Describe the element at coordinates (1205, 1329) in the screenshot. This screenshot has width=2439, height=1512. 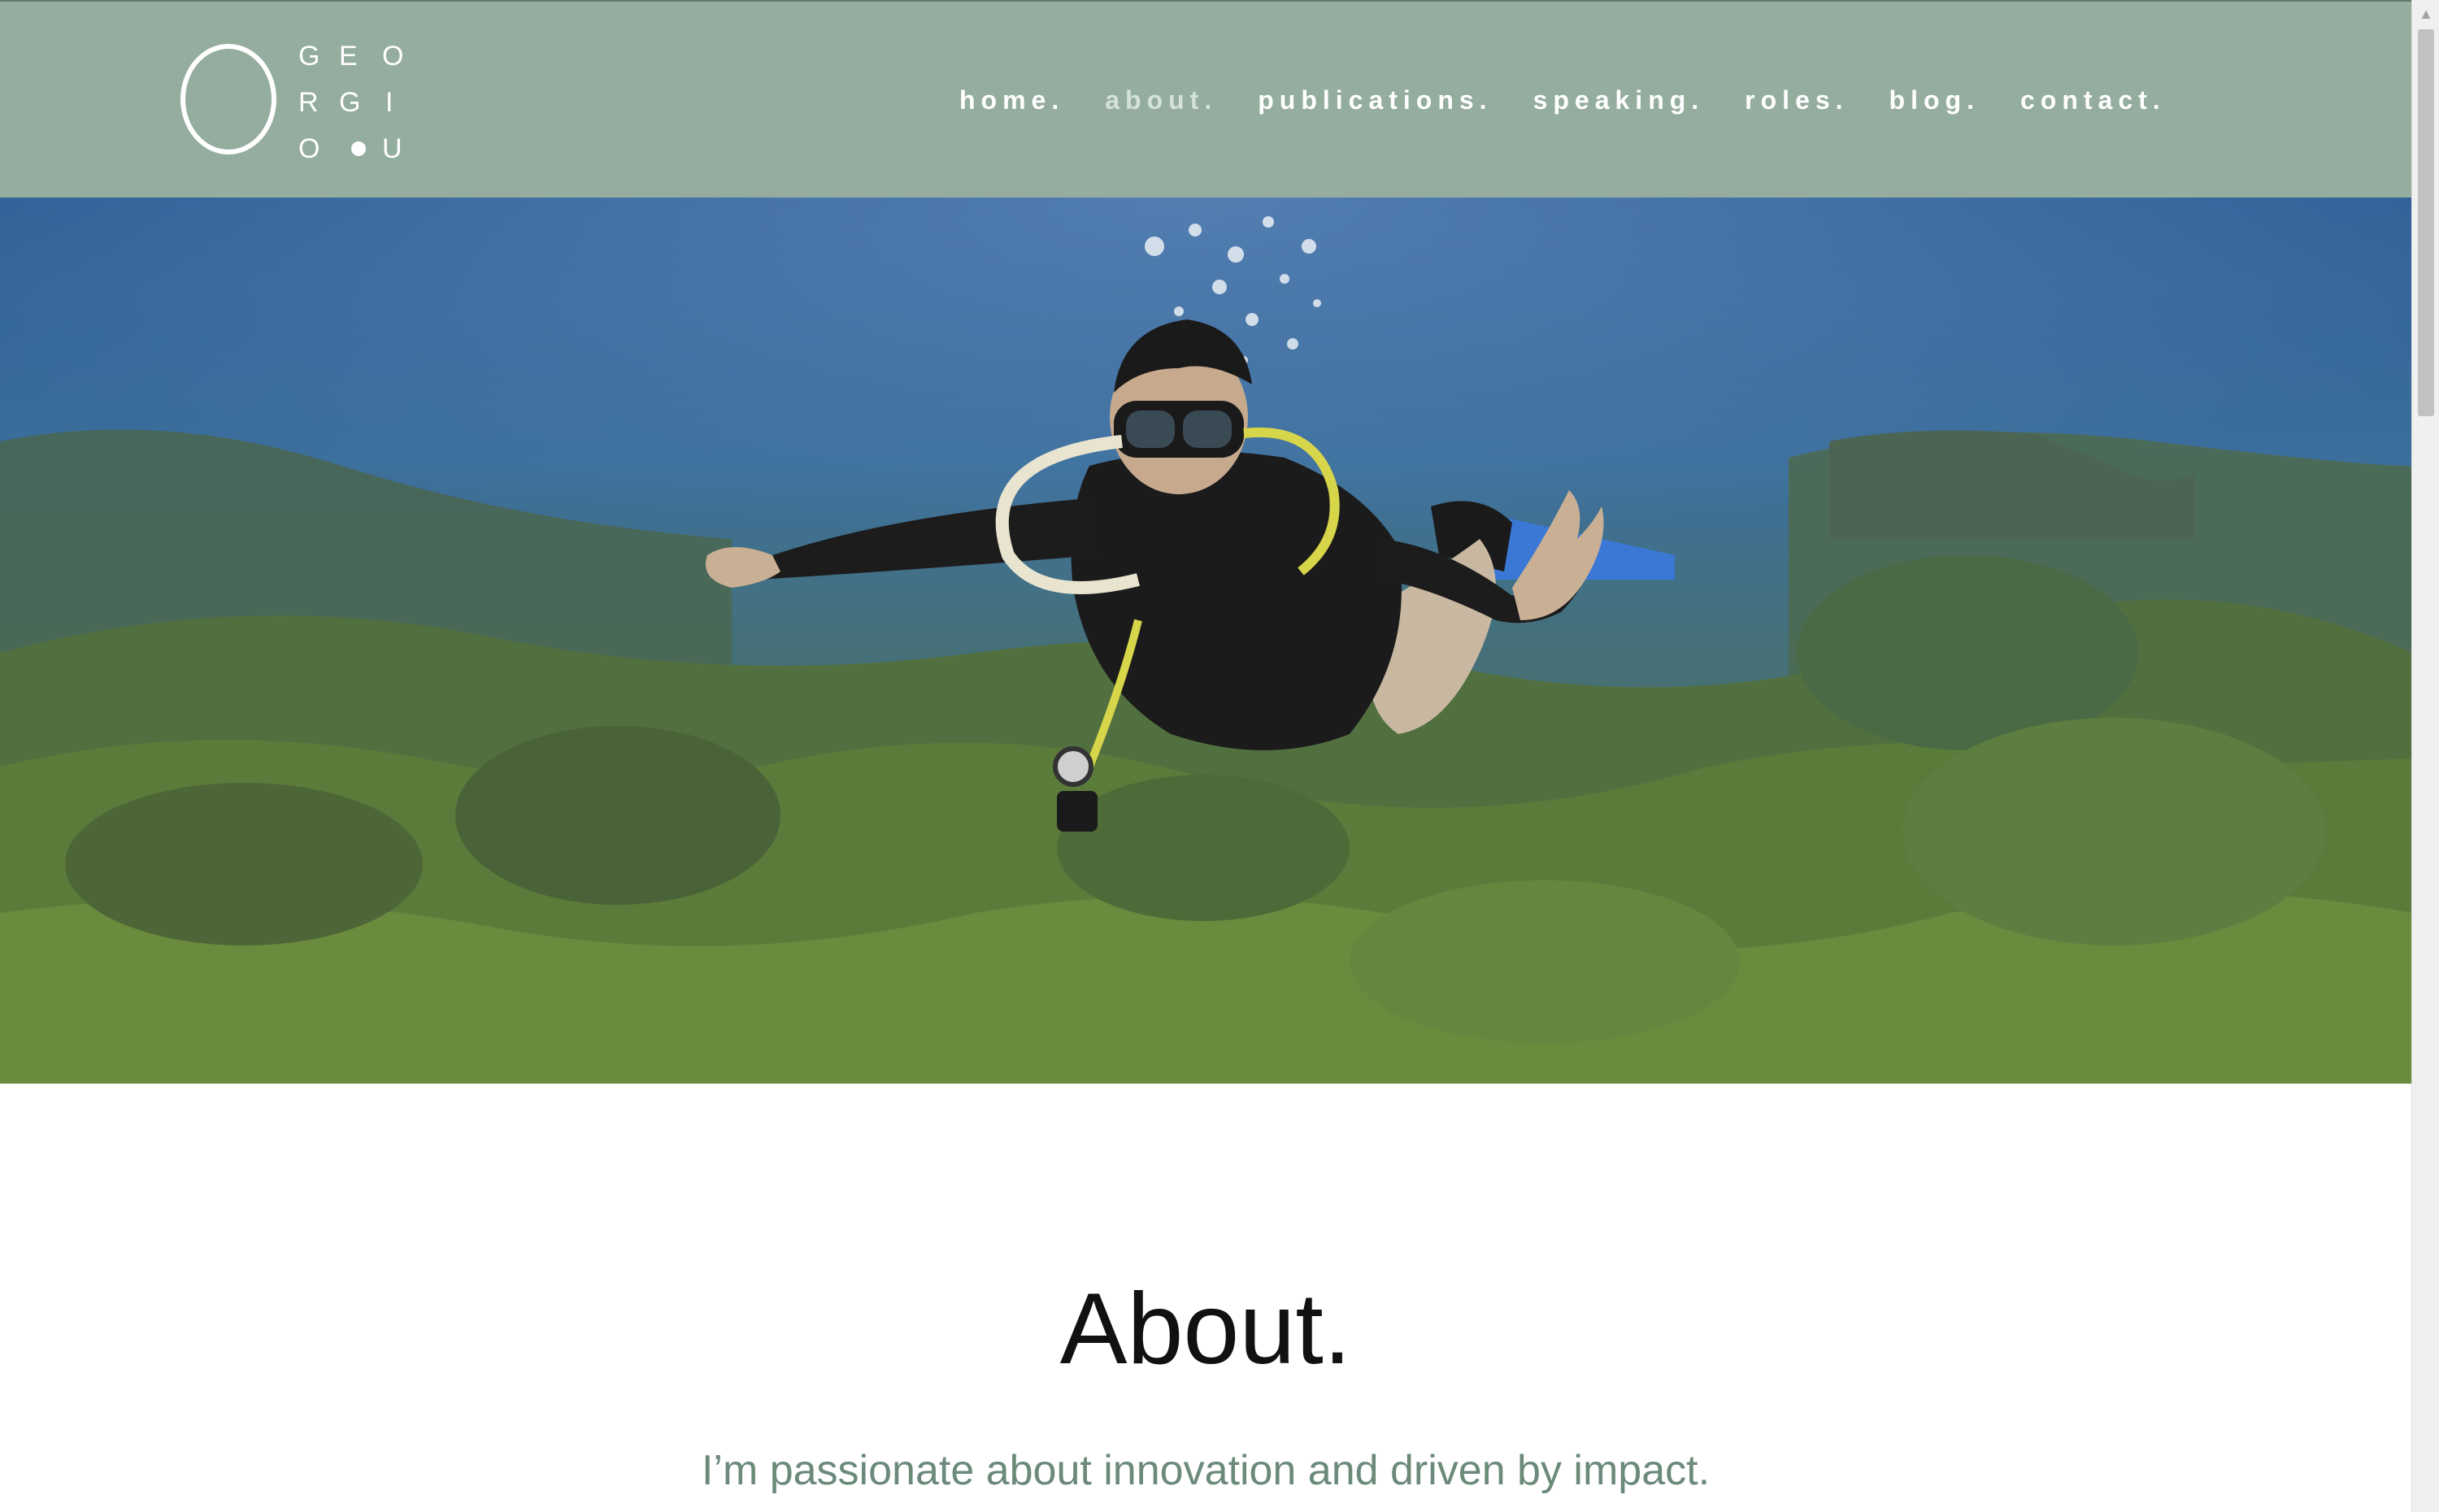
I see `page-title: About.` at that location.